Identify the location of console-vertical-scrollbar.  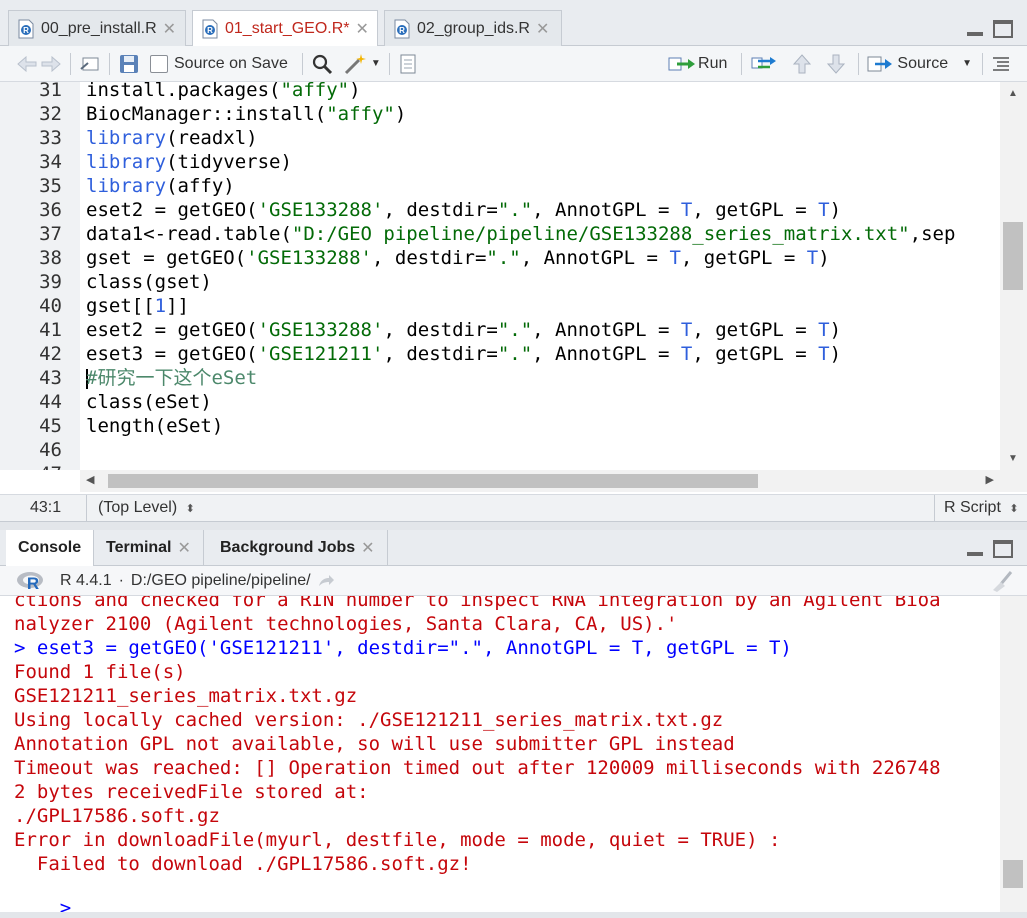
(1013, 754).